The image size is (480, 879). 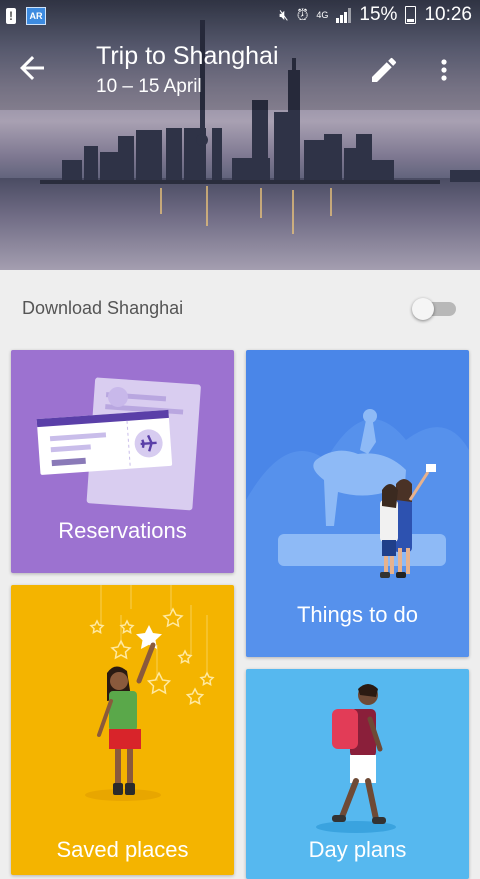 What do you see at coordinates (103, 308) in the screenshot?
I see `download-label: Download Shanghai` at bounding box center [103, 308].